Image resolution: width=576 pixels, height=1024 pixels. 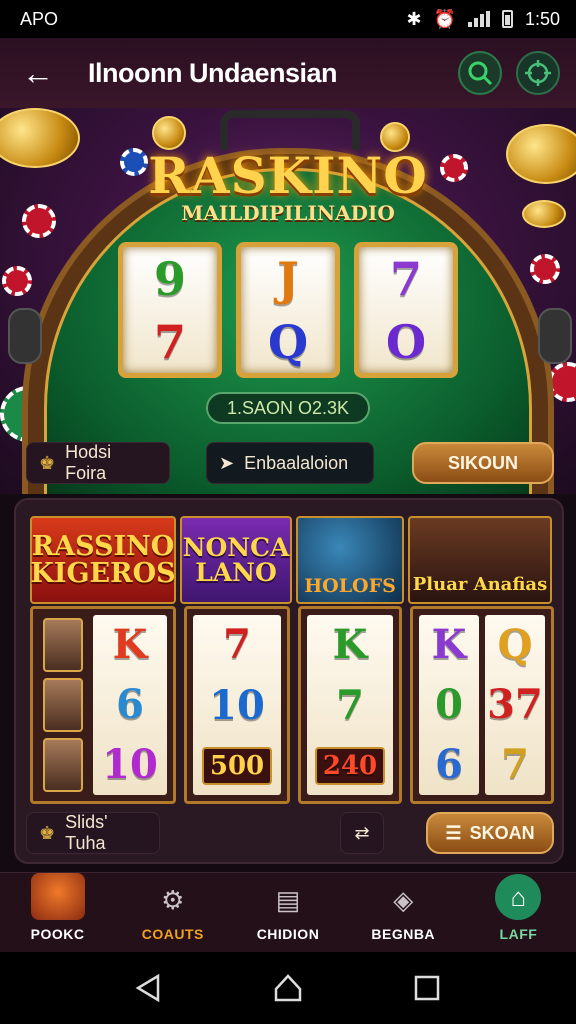 What do you see at coordinates (403, 899) in the screenshot?
I see `shield-icon: ◈` at bounding box center [403, 899].